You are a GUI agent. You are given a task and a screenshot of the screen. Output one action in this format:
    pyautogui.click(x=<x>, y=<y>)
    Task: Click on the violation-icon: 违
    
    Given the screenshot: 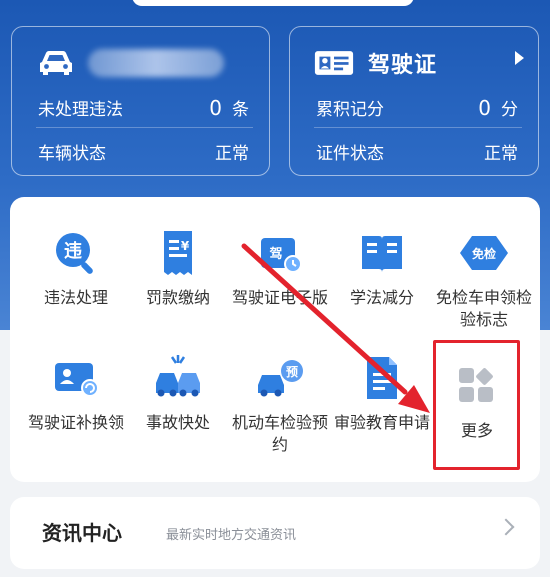 What is the action you would take?
    pyautogui.click(x=76, y=253)
    